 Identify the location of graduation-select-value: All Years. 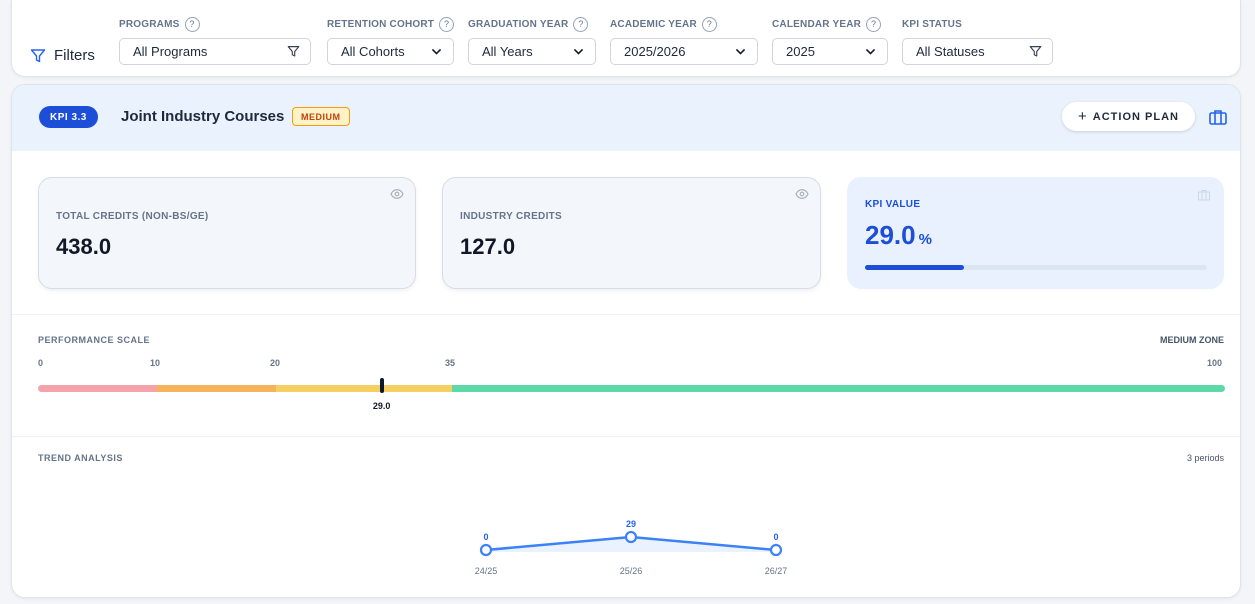
(507, 51).